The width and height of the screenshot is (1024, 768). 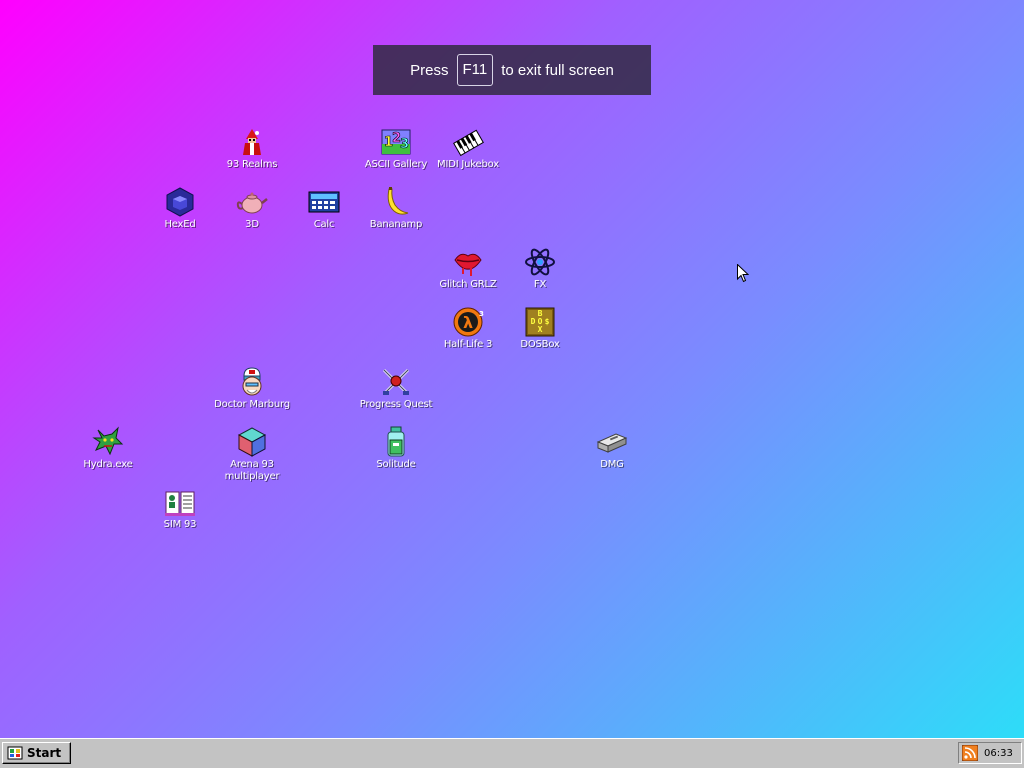 I want to click on clock: 06:33, so click(x=998, y=753).